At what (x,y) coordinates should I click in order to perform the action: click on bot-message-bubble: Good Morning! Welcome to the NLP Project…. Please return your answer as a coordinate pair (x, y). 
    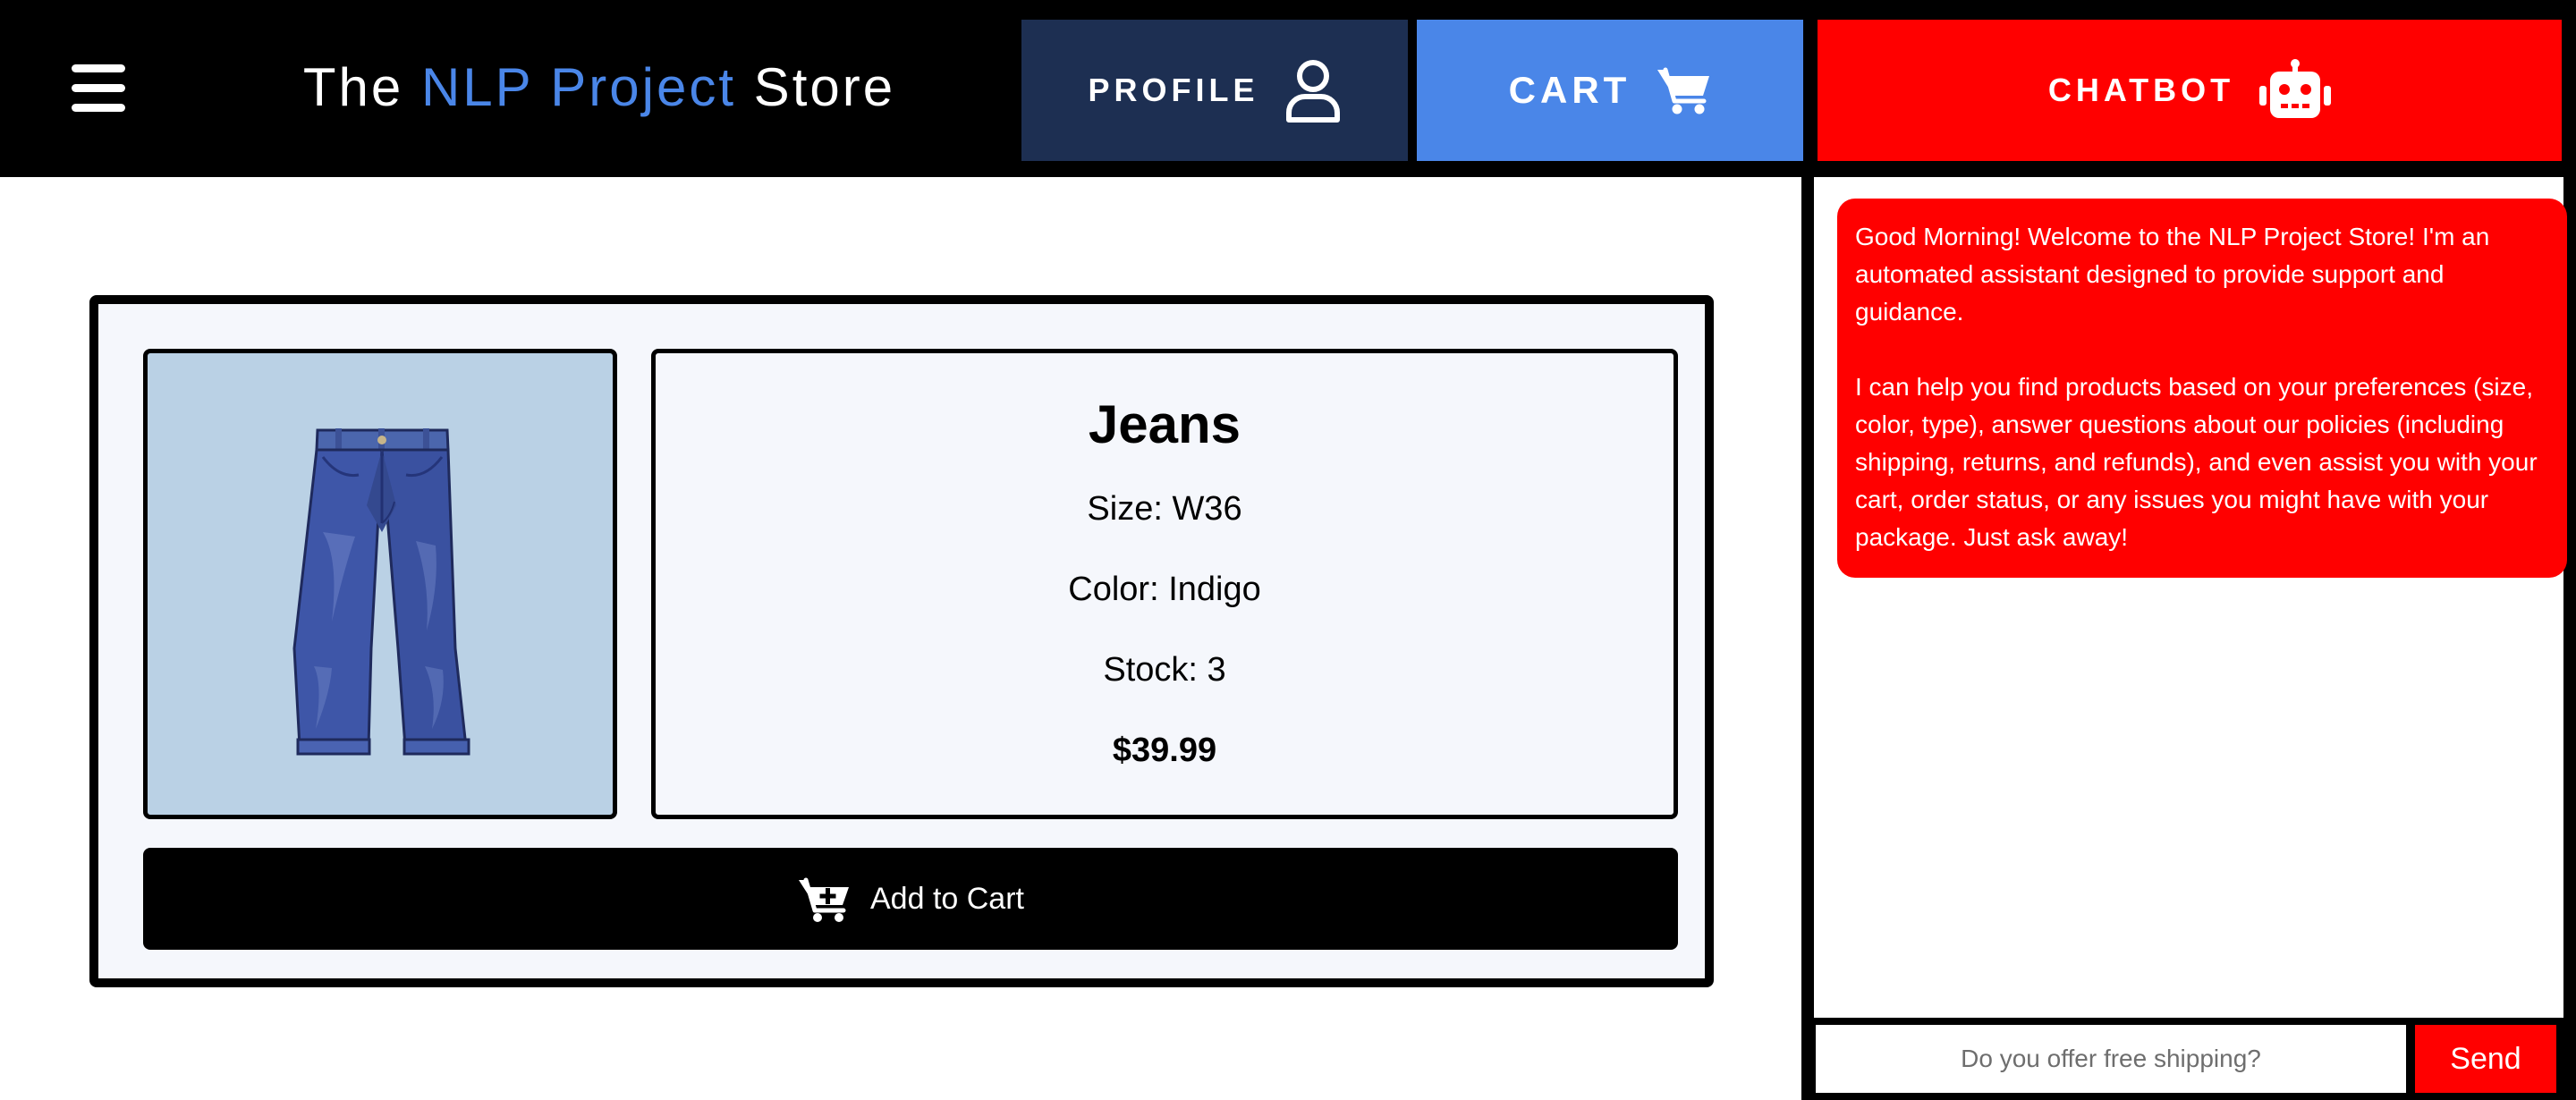
    Looking at the image, I should click on (2202, 388).